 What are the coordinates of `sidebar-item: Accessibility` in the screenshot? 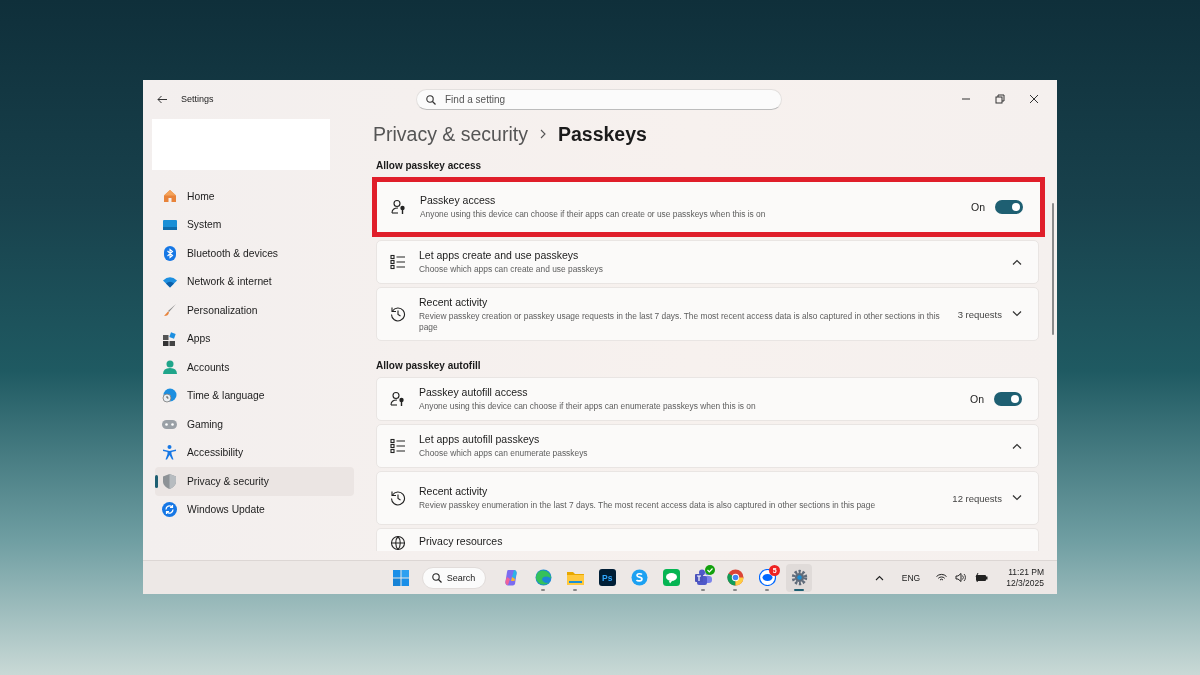 It's located at (254, 452).